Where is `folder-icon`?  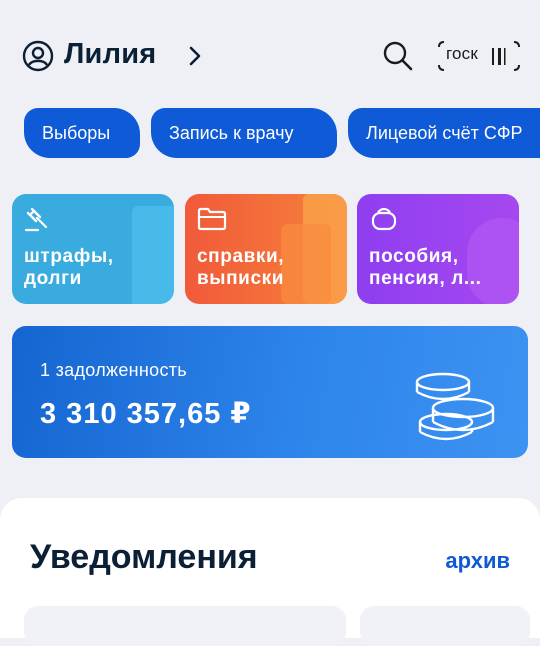 folder-icon is located at coordinates (212, 219).